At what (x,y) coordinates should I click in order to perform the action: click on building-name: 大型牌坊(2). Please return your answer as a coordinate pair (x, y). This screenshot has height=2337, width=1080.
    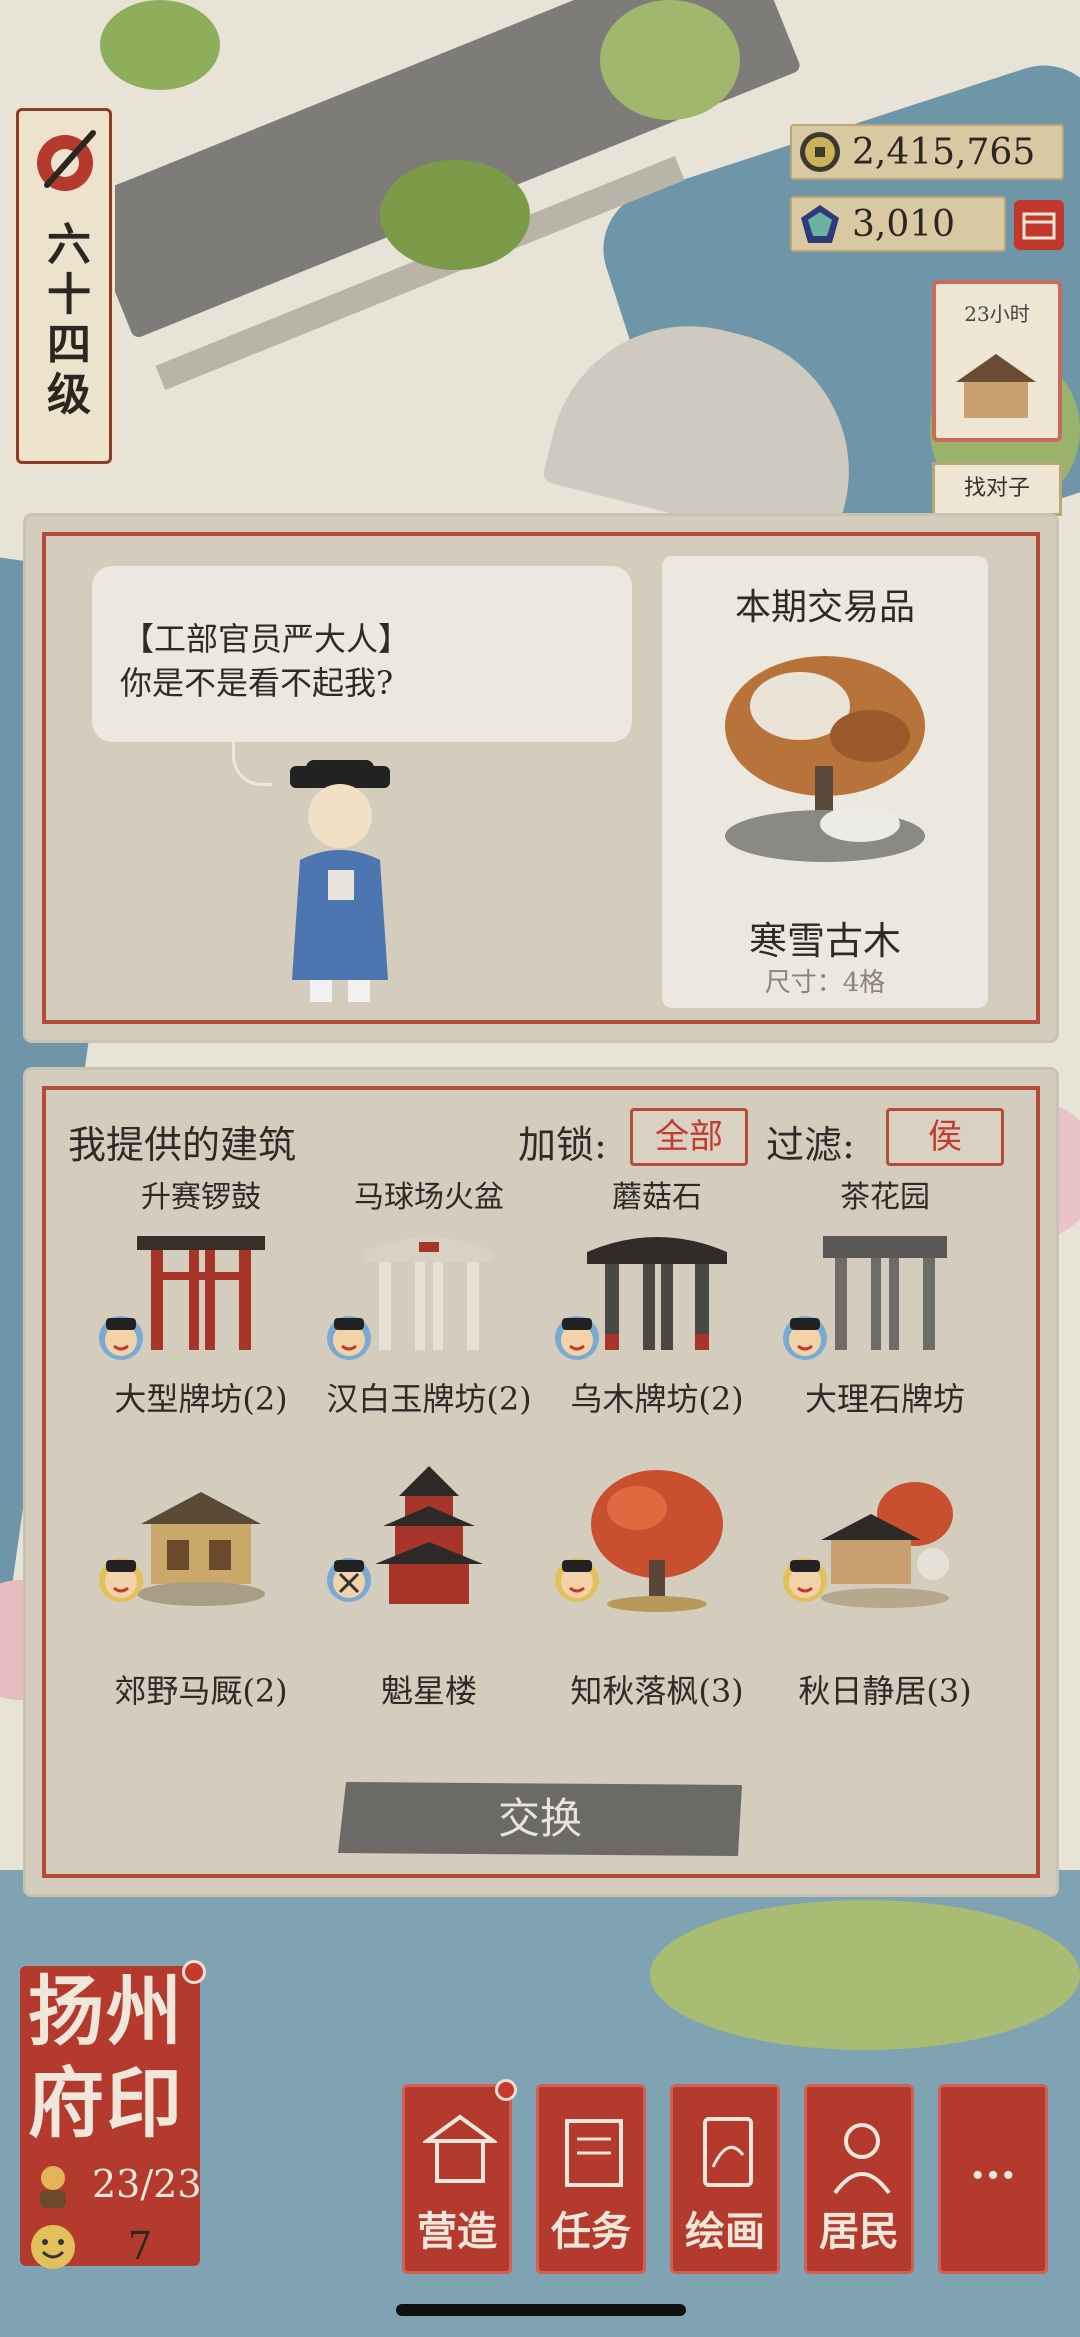
    Looking at the image, I should click on (201, 1399).